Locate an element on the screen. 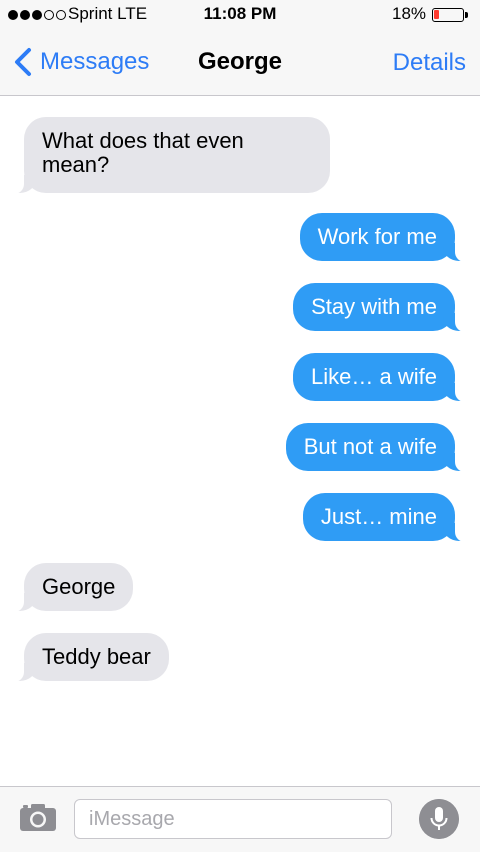 The width and height of the screenshot is (480, 852). microphone-icon is located at coordinates (439, 819).